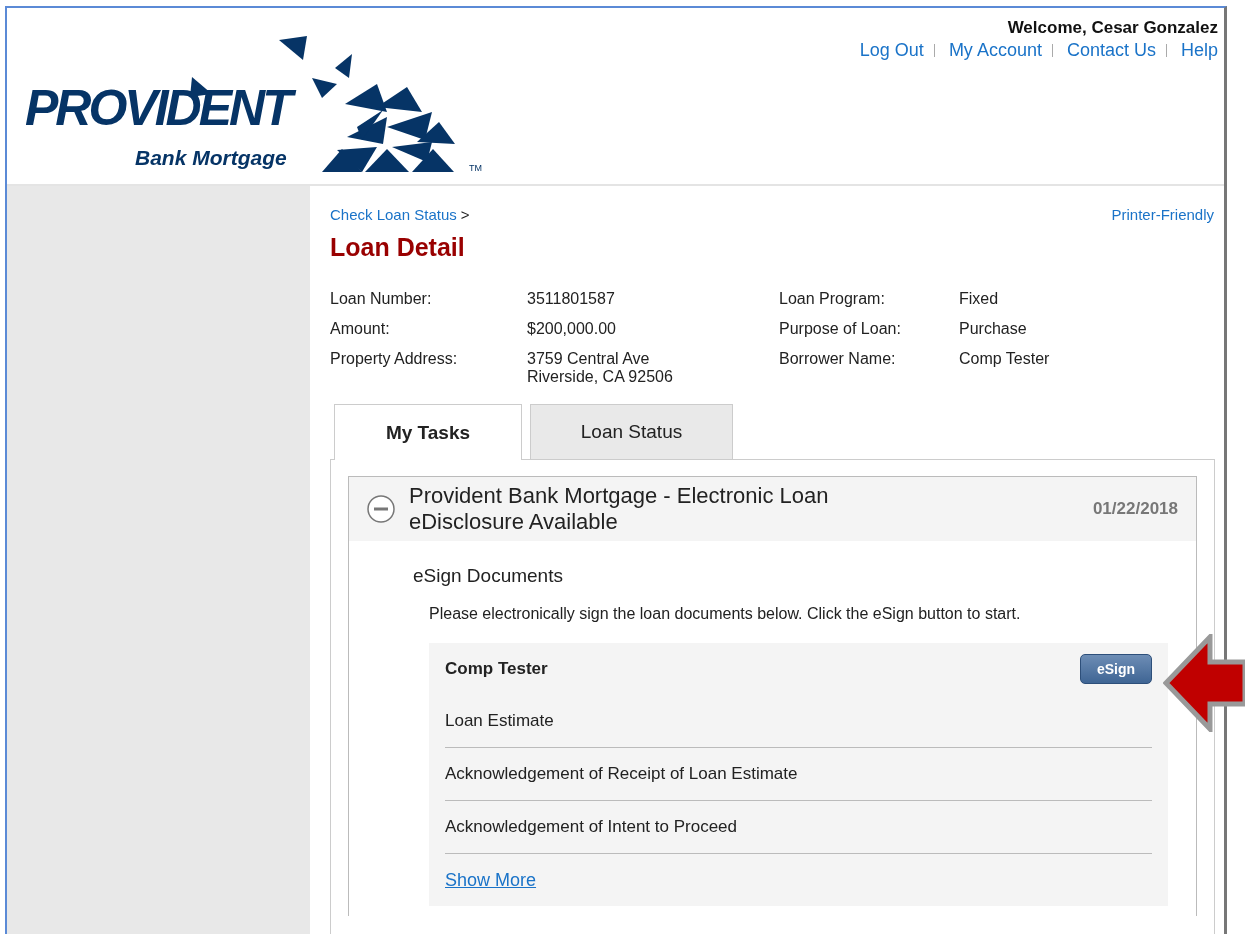 Image resolution: width=1245 pixels, height=934 pixels. I want to click on show-more-link: Show More, so click(491, 880).